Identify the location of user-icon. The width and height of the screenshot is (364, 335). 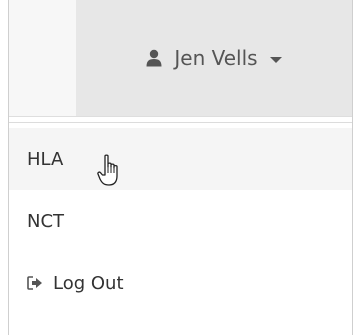
(154, 58).